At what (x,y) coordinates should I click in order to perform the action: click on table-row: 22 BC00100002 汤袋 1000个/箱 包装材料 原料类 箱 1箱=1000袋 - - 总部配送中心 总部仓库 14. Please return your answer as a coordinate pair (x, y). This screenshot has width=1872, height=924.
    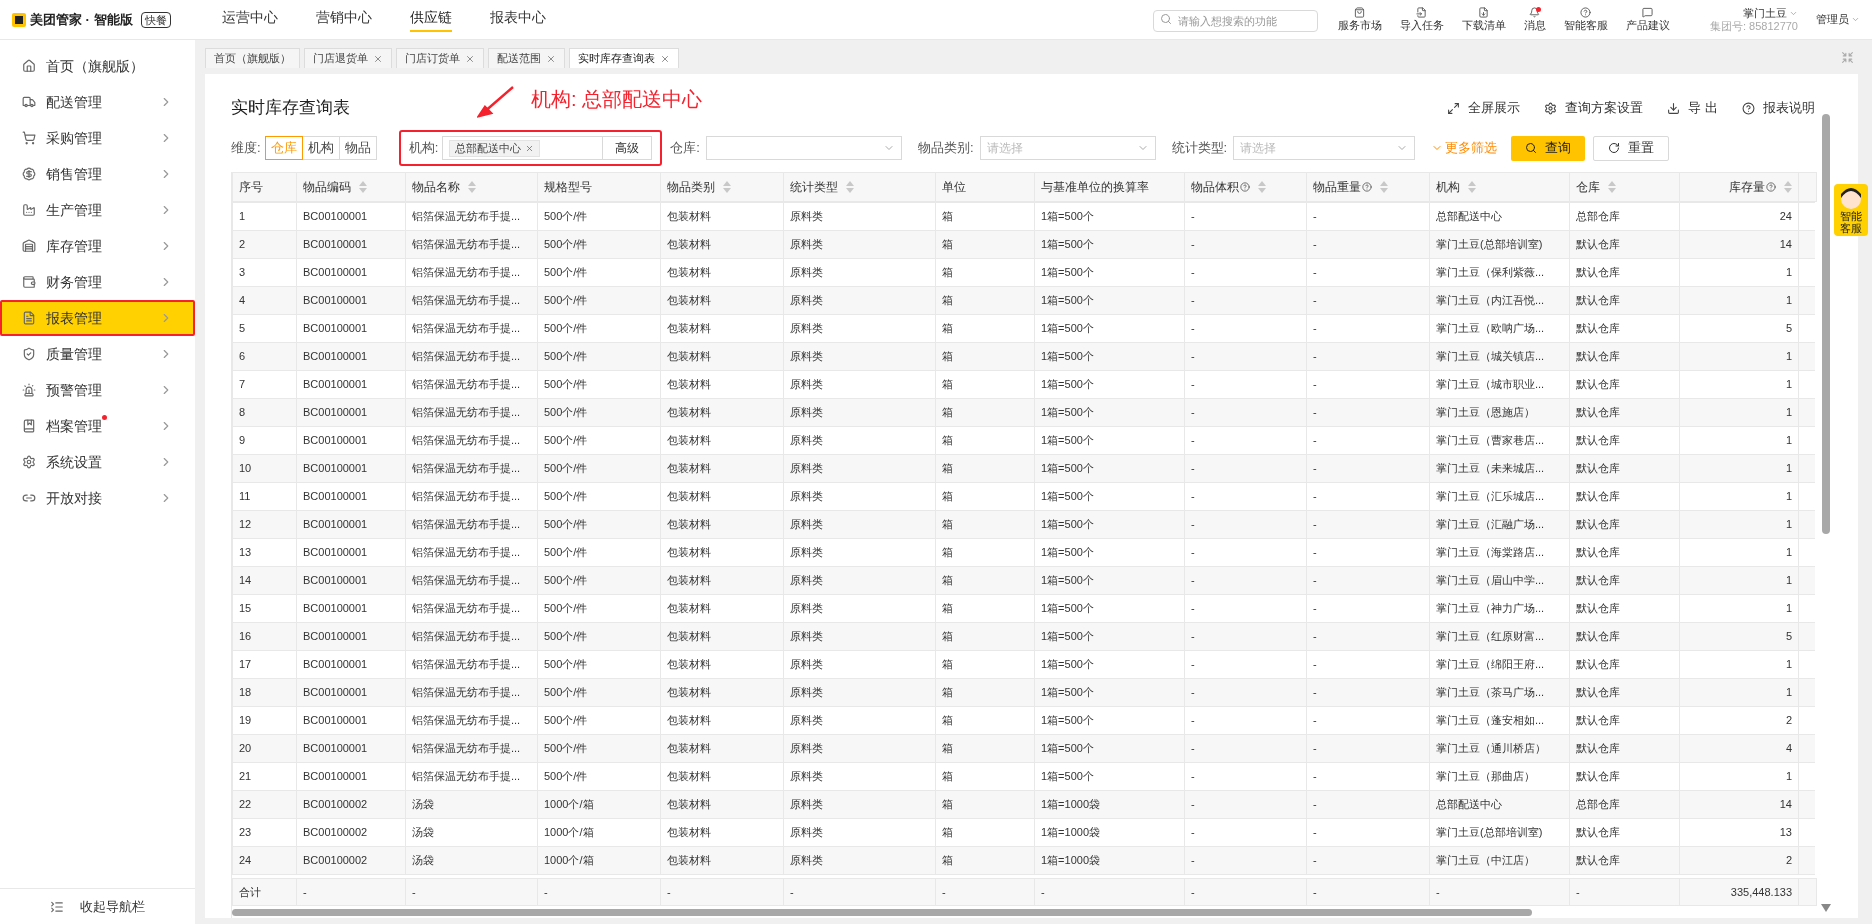
    Looking at the image, I should click on (1023, 804).